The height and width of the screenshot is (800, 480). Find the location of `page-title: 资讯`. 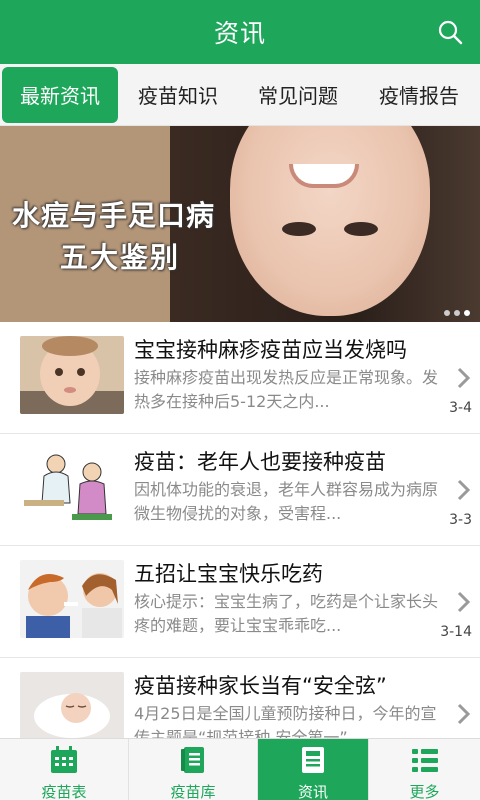

page-title: 资讯 is located at coordinates (239, 33).